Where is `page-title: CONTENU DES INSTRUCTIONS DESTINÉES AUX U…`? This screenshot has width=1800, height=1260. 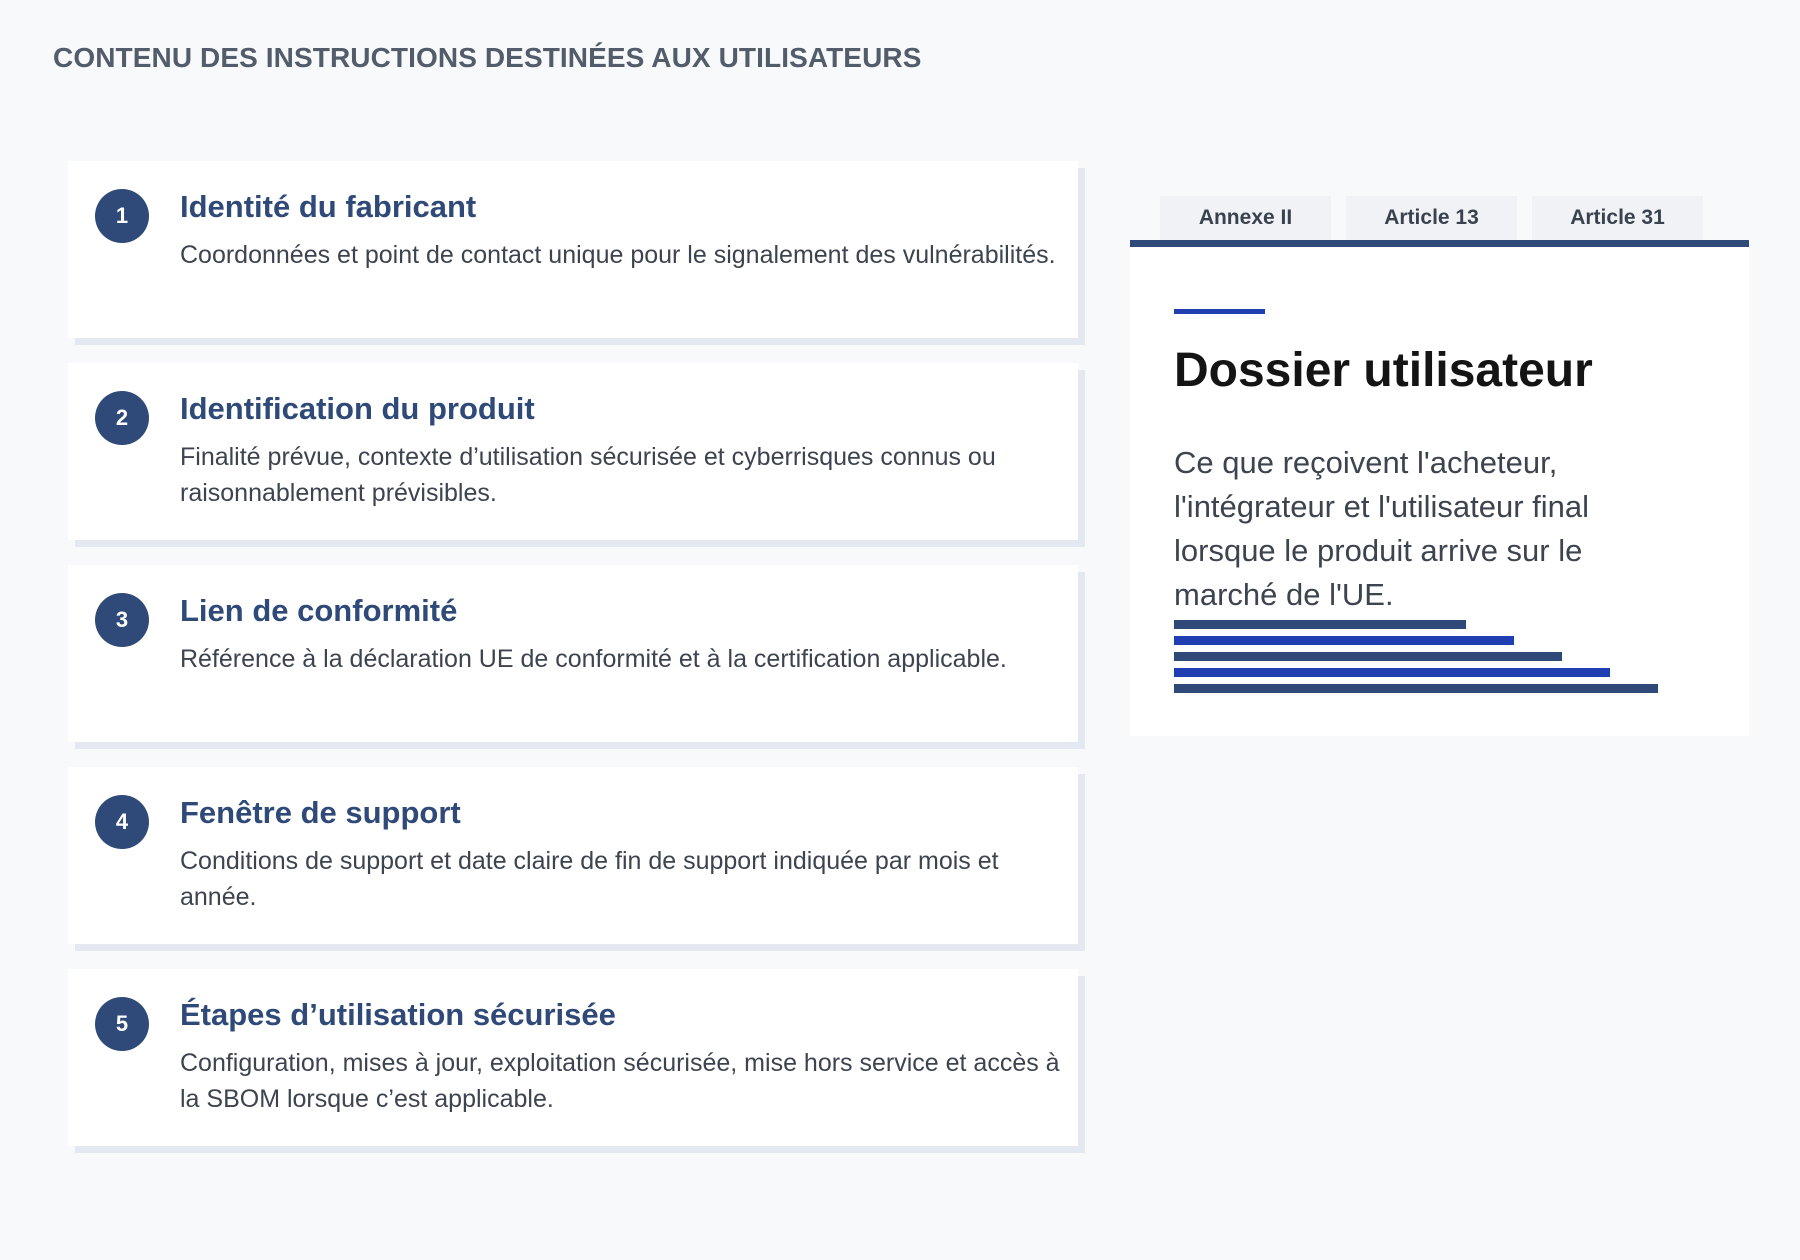 page-title: CONTENU DES INSTRUCTIONS DESTINÉES AUX U… is located at coordinates (487, 57).